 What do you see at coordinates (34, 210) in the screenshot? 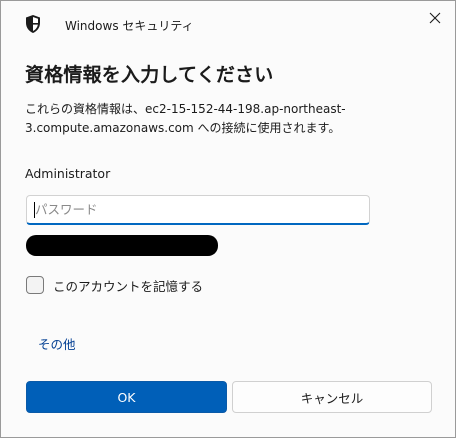
I see `text-caret` at bounding box center [34, 210].